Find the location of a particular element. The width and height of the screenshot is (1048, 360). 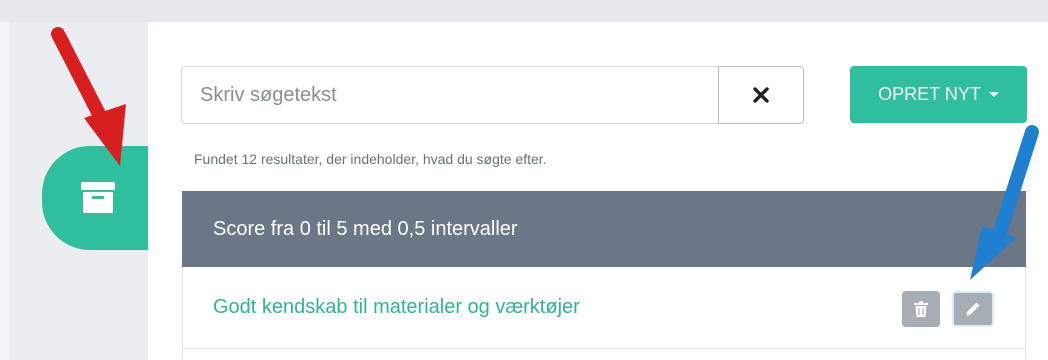

create-new-button: OPRET NYT is located at coordinates (938, 94).